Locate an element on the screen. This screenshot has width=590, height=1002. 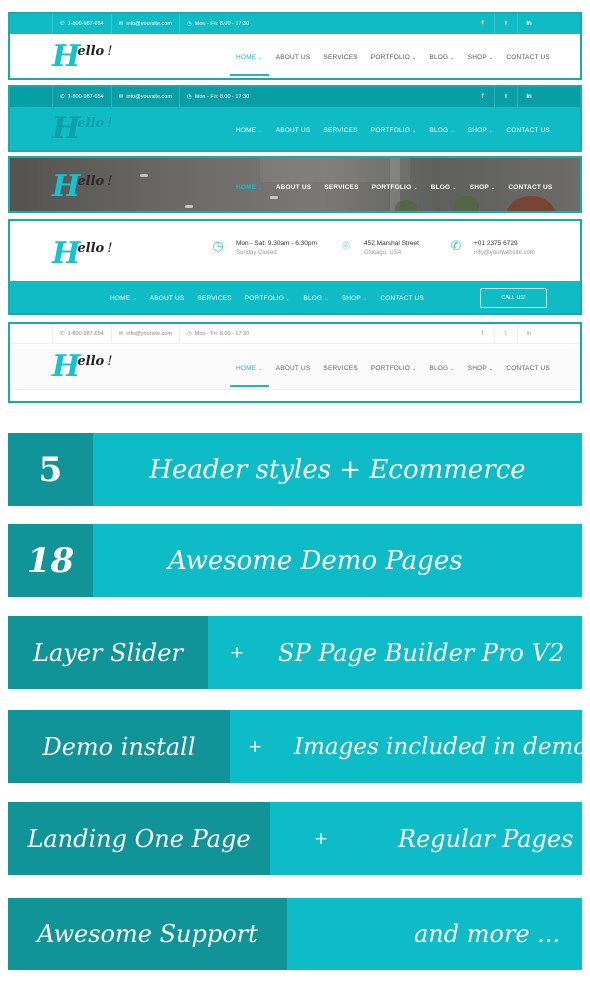
feature-right-text: SP Page Builder Pro V2 is located at coordinates (421, 652).